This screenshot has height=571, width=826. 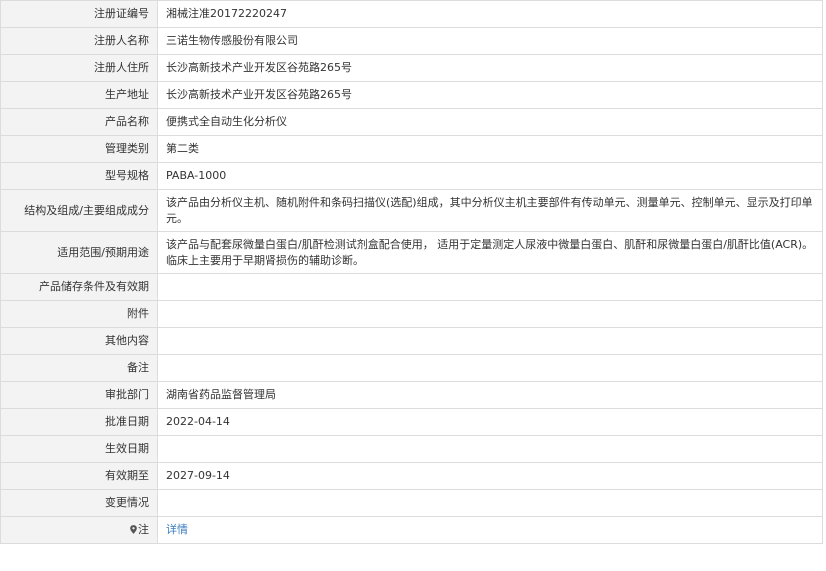 I want to click on row-management-category: 管理类别 第二类, so click(x=411, y=149).